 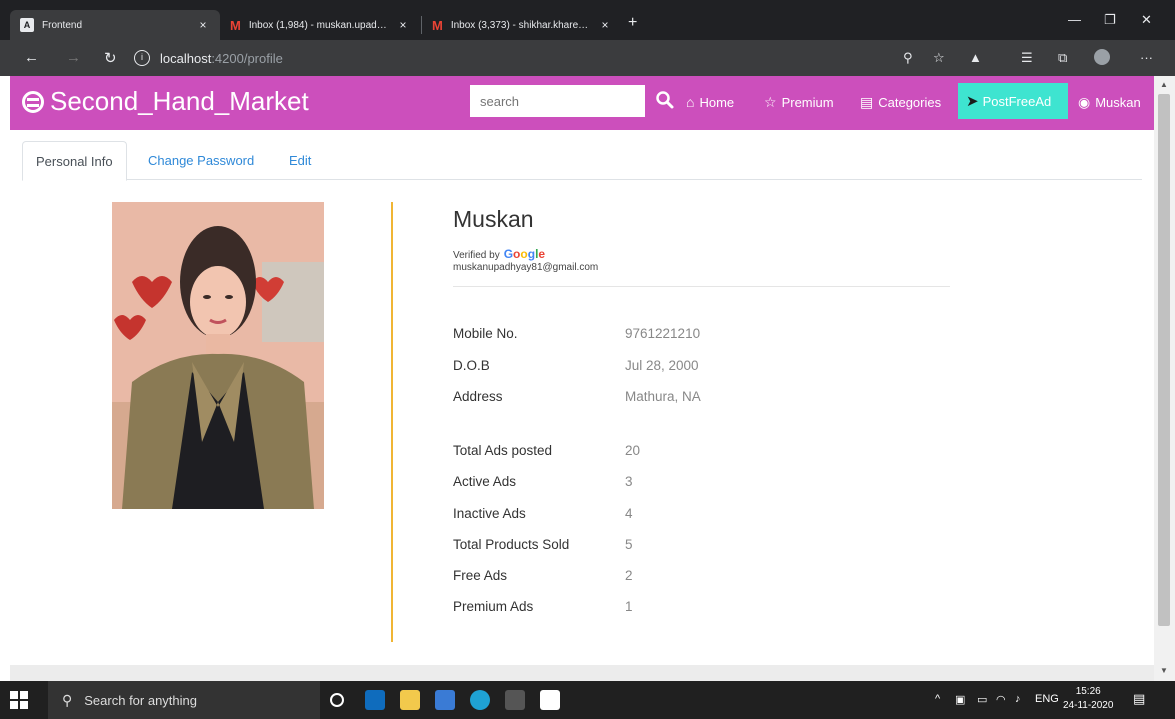 What do you see at coordinates (1027, 58) in the screenshot?
I see `favorites-list-icon: ☰` at bounding box center [1027, 58].